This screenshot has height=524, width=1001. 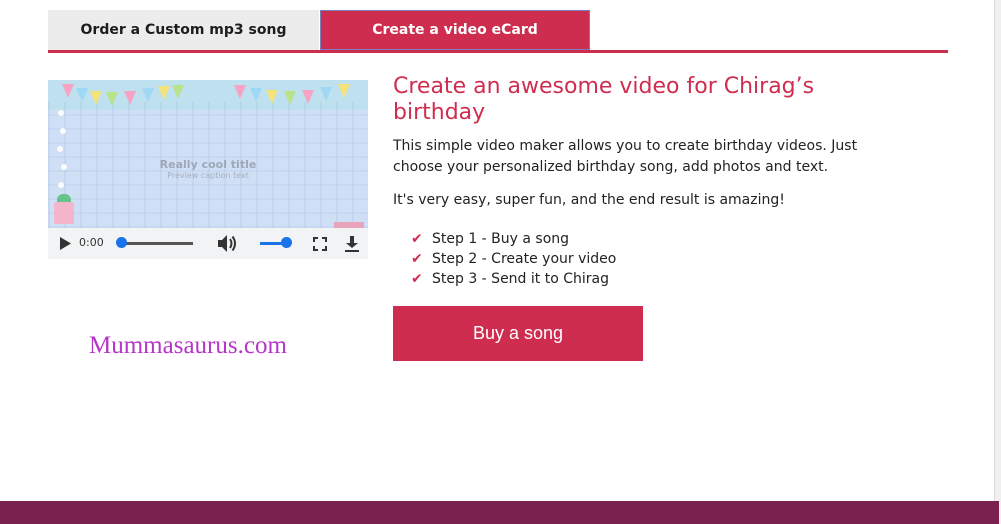 What do you see at coordinates (518, 333) in the screenshot?
I see `buy-song-button: Buy a song` at bounding box center [518, 333].